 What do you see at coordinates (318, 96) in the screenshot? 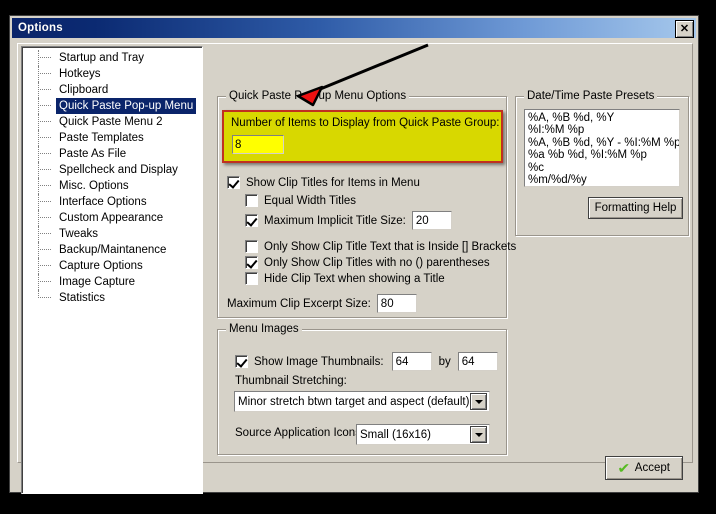
I see `quick-paste-group-legend: Quick Paste Pop-up Menu Options` at bounding box center [318, 96].